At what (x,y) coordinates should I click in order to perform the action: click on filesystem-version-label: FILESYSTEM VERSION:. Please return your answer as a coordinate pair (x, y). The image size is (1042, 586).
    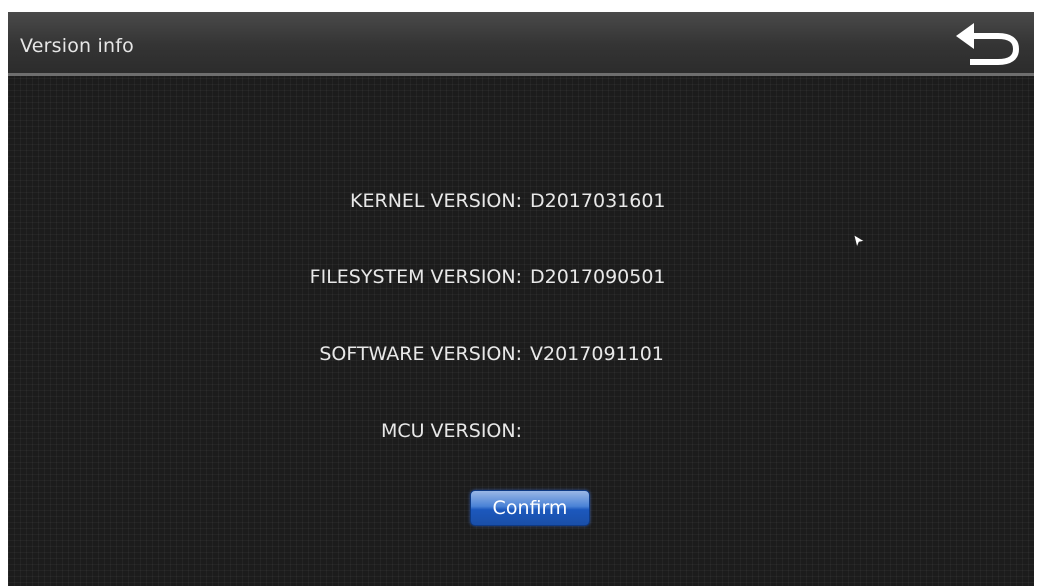
    Looking at the image, I should click on (415, 277).